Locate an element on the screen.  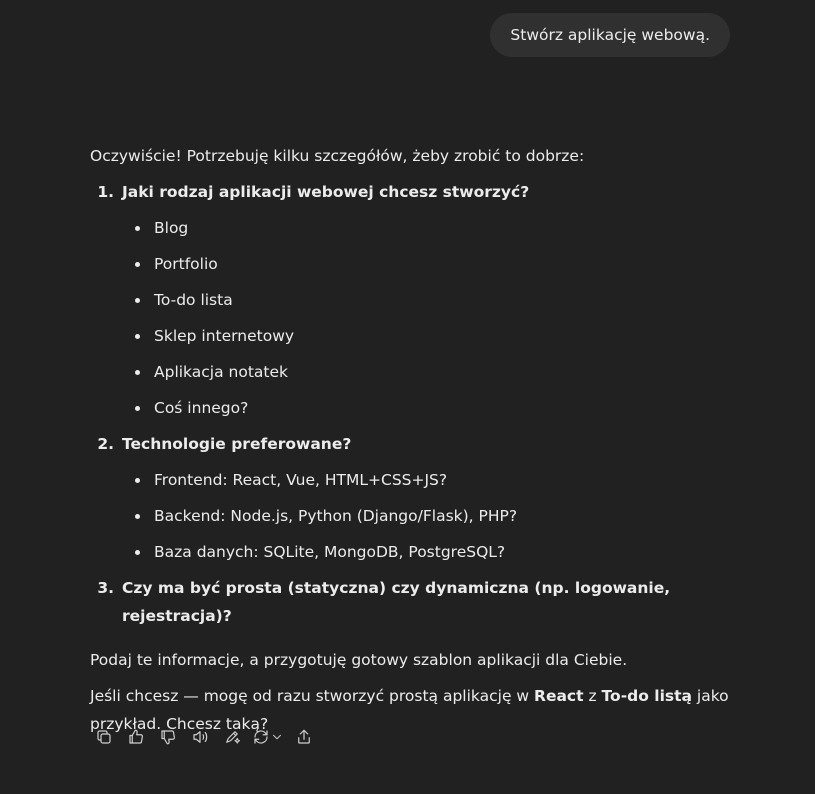
para-text: z is located at coordinates (592, 696).